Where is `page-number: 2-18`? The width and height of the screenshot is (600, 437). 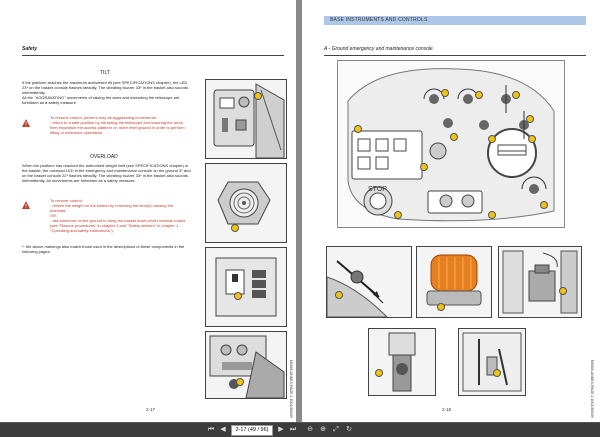
page-number: 2-18 is located at coordinates (447, 409).